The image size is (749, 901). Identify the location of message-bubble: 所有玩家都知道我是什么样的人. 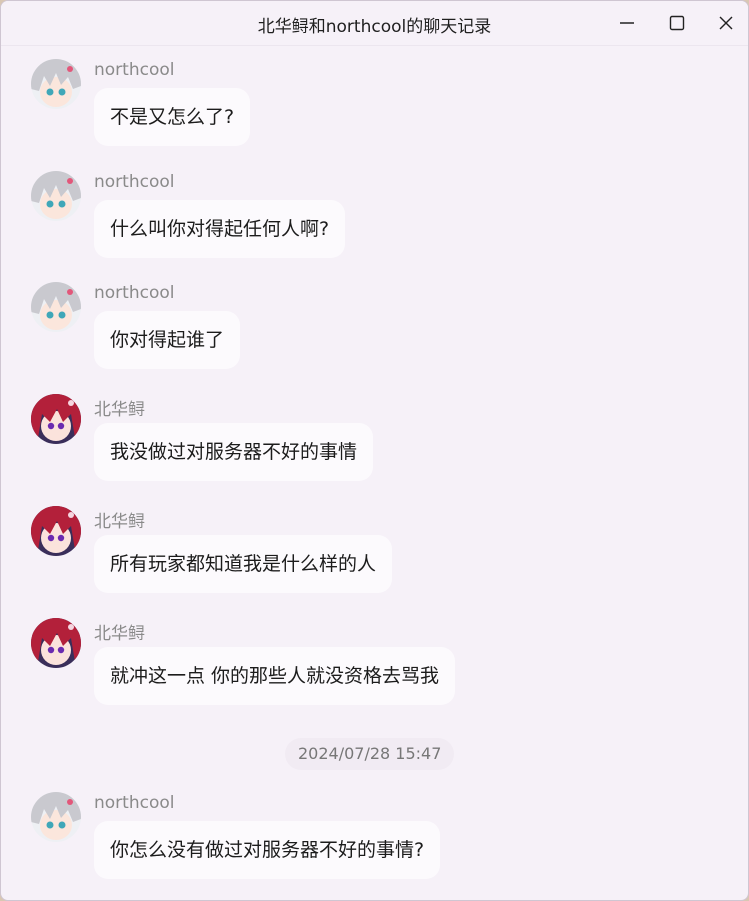
(243, 564).